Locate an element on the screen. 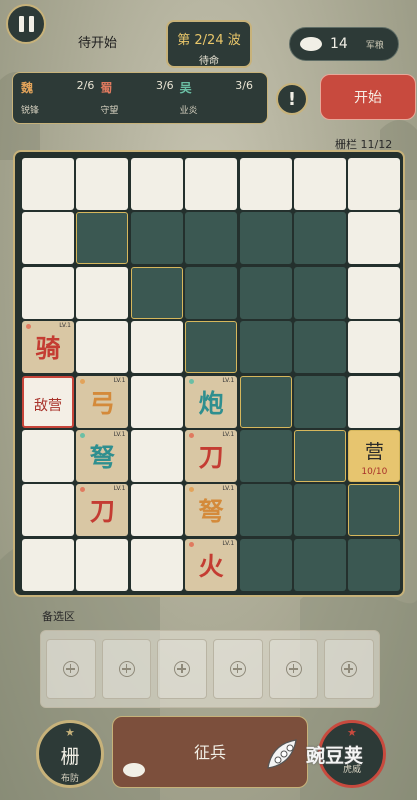  star-icon: ★ is located at coordinates (70, 732).